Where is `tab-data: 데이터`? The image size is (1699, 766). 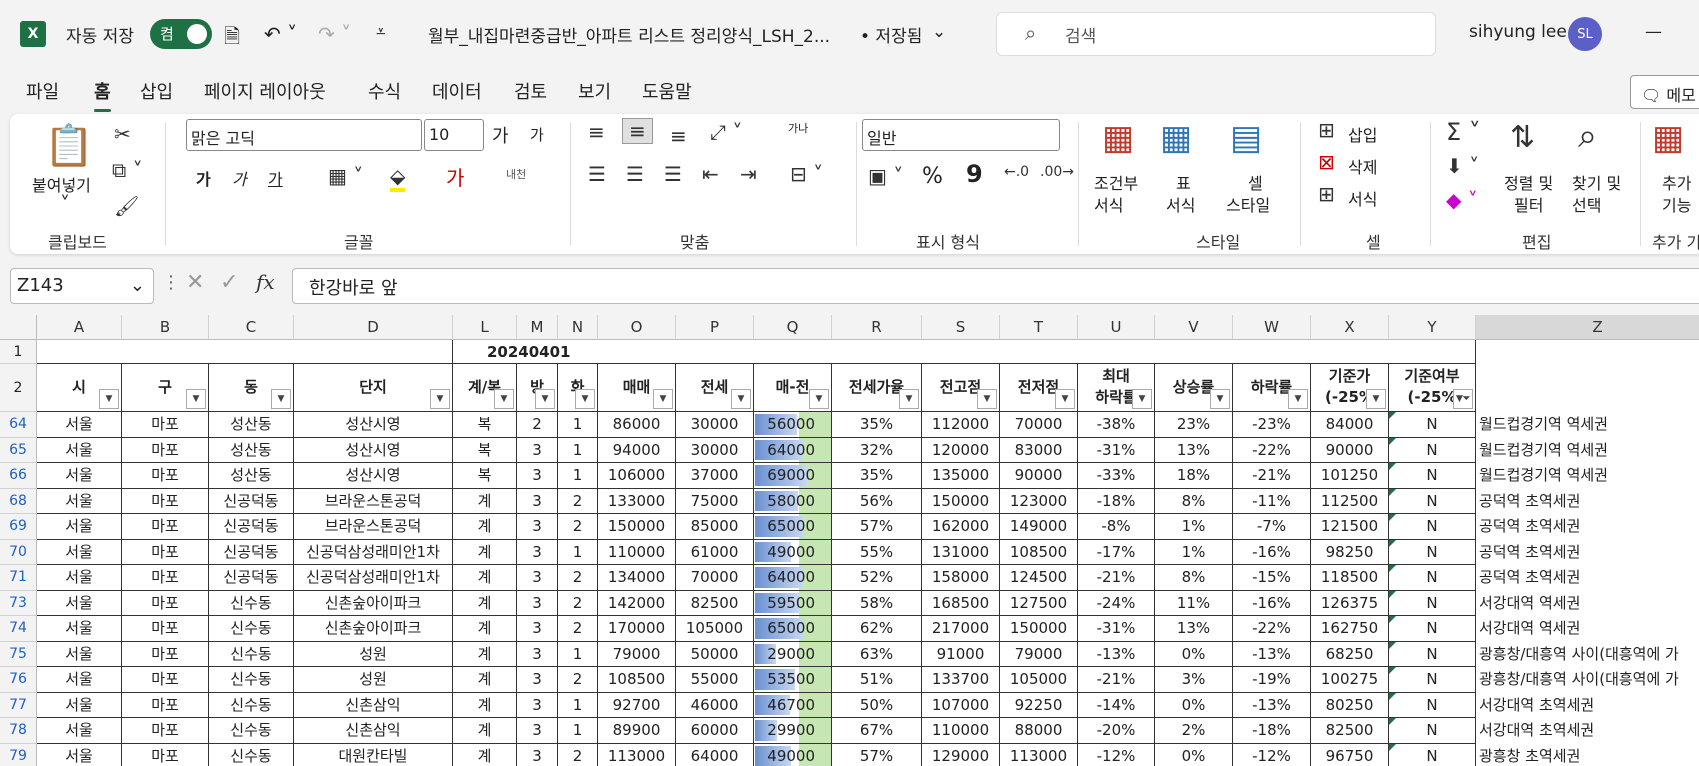
tab-data: 데이터 is located at coordinates (457, 91).